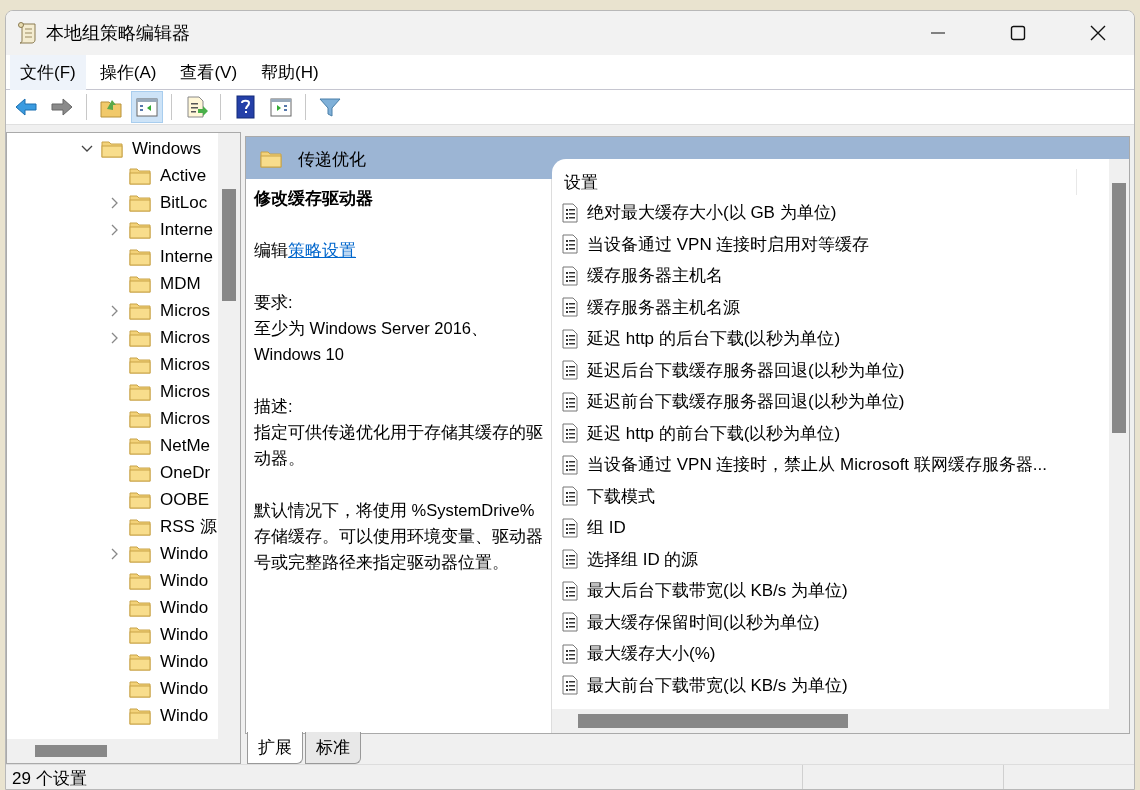  Describe the element at coordinates (746, 370) in the screenshot. I see `setting-item: 延迟后台下载缓存服务器回退(以秒为单位)` at that location.